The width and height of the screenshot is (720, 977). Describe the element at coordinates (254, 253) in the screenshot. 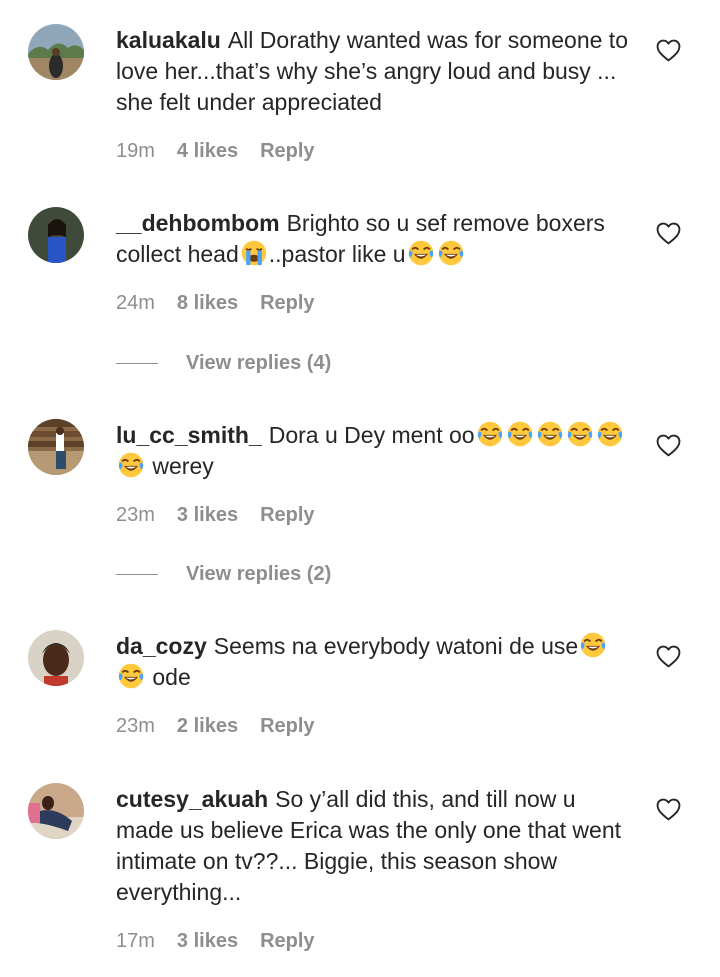

I see `crying-face-emoji` at that location.